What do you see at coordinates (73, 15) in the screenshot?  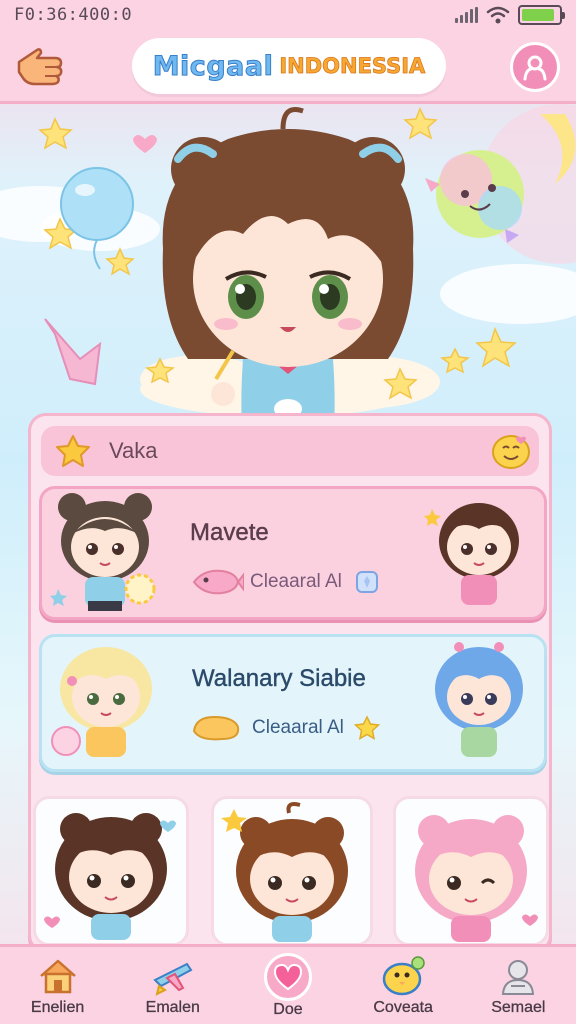 I see `status-time: F0:36:400:0` at bounding box center [73, 15].